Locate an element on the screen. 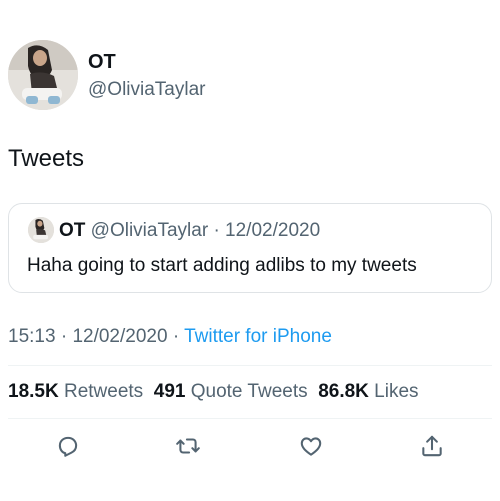  reply-button is located at coordinates (68, 446).